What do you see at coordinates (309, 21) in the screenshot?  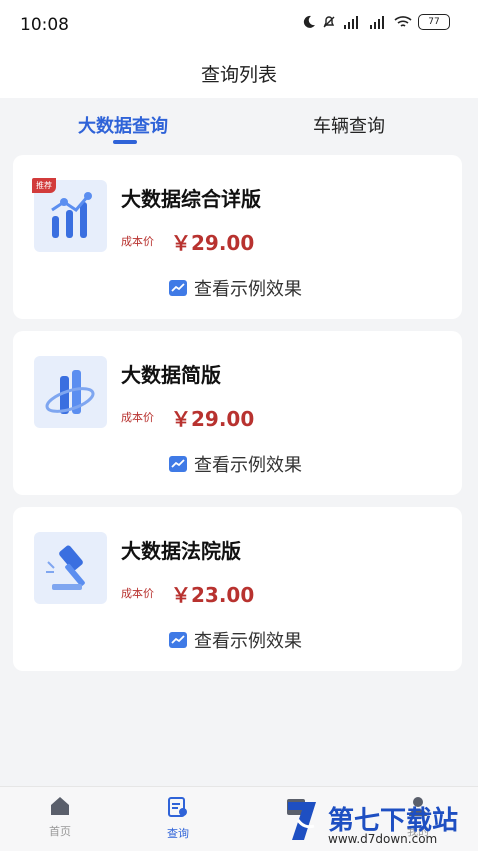 I see `moon-icon` at bounding box center [309, 21].